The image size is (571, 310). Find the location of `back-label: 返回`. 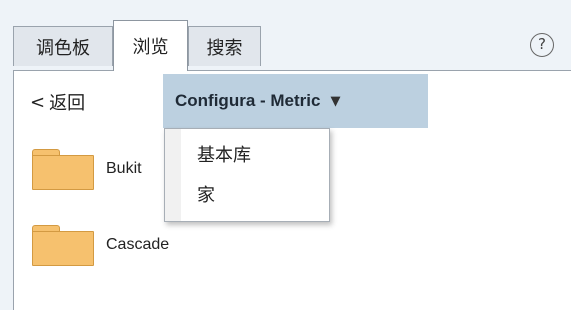

back-label: 返回 is located at coordinates (67, 103).